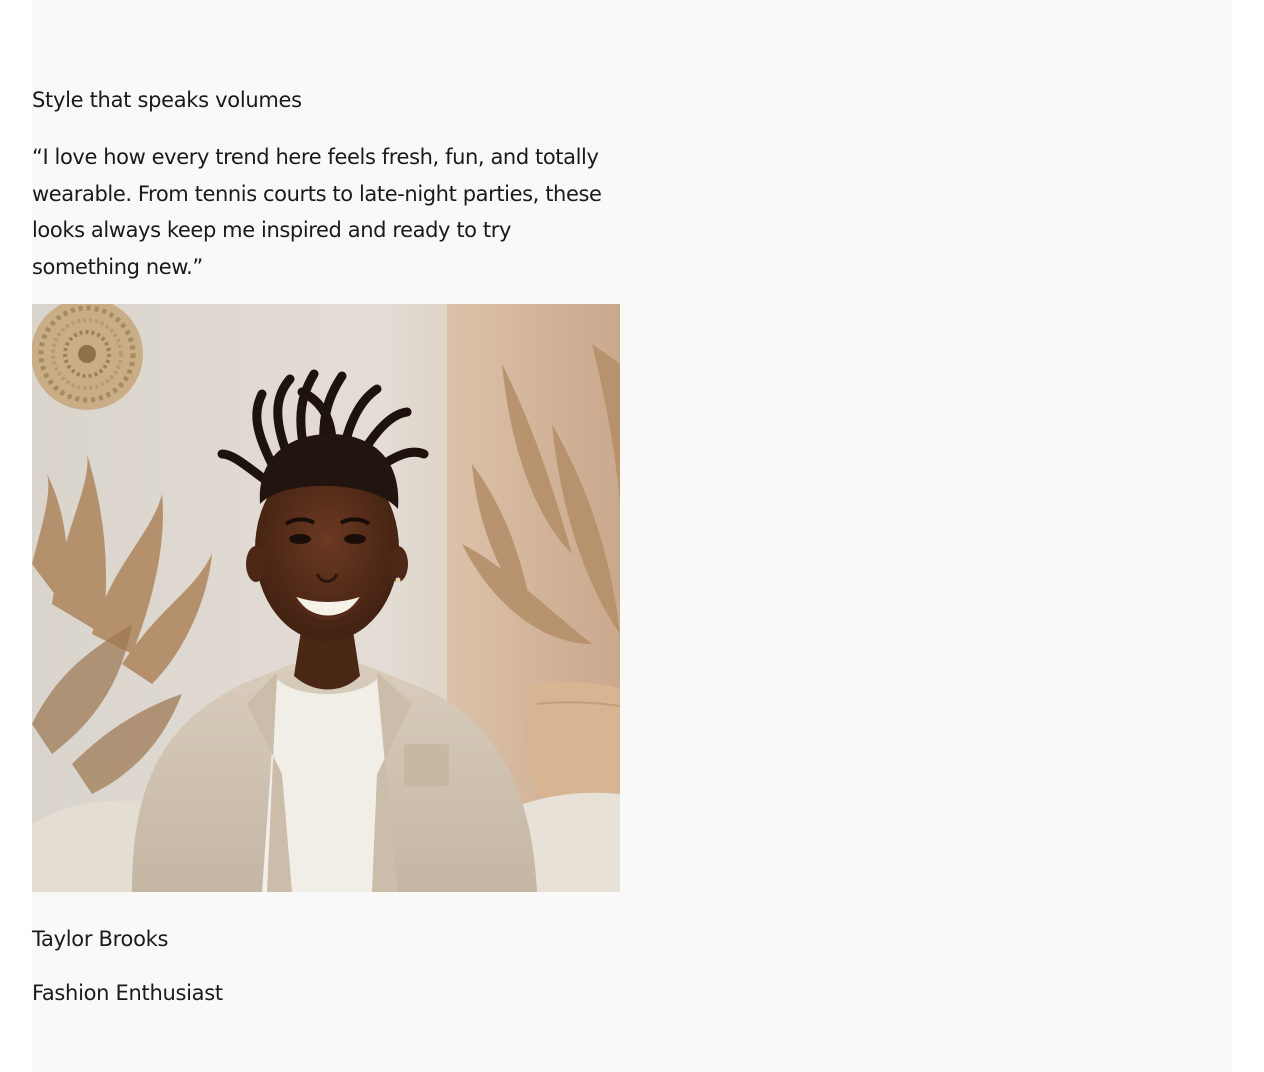  I want to click on section-heading: Style that speaks volumes, so click(167, 100).